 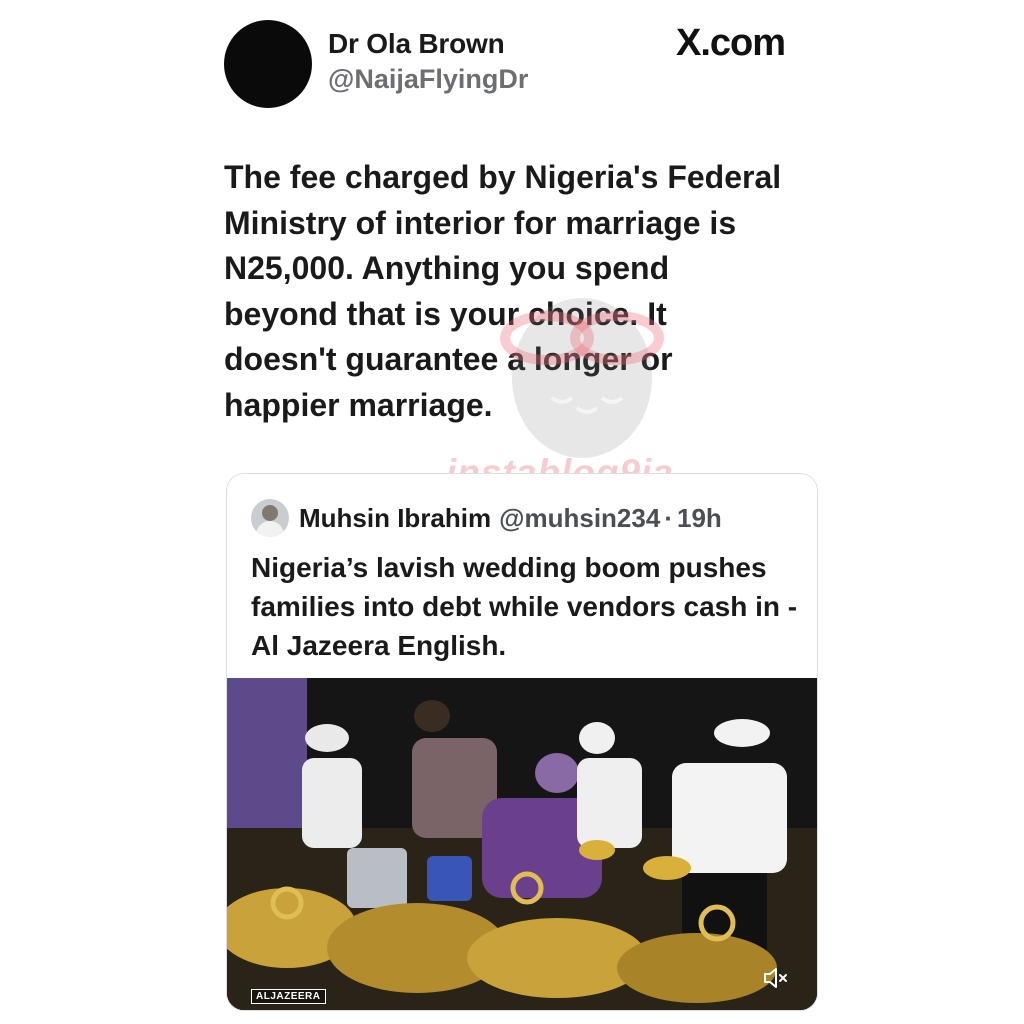 I want to click on quoted-author-avatar, so click(x=270, y=518).